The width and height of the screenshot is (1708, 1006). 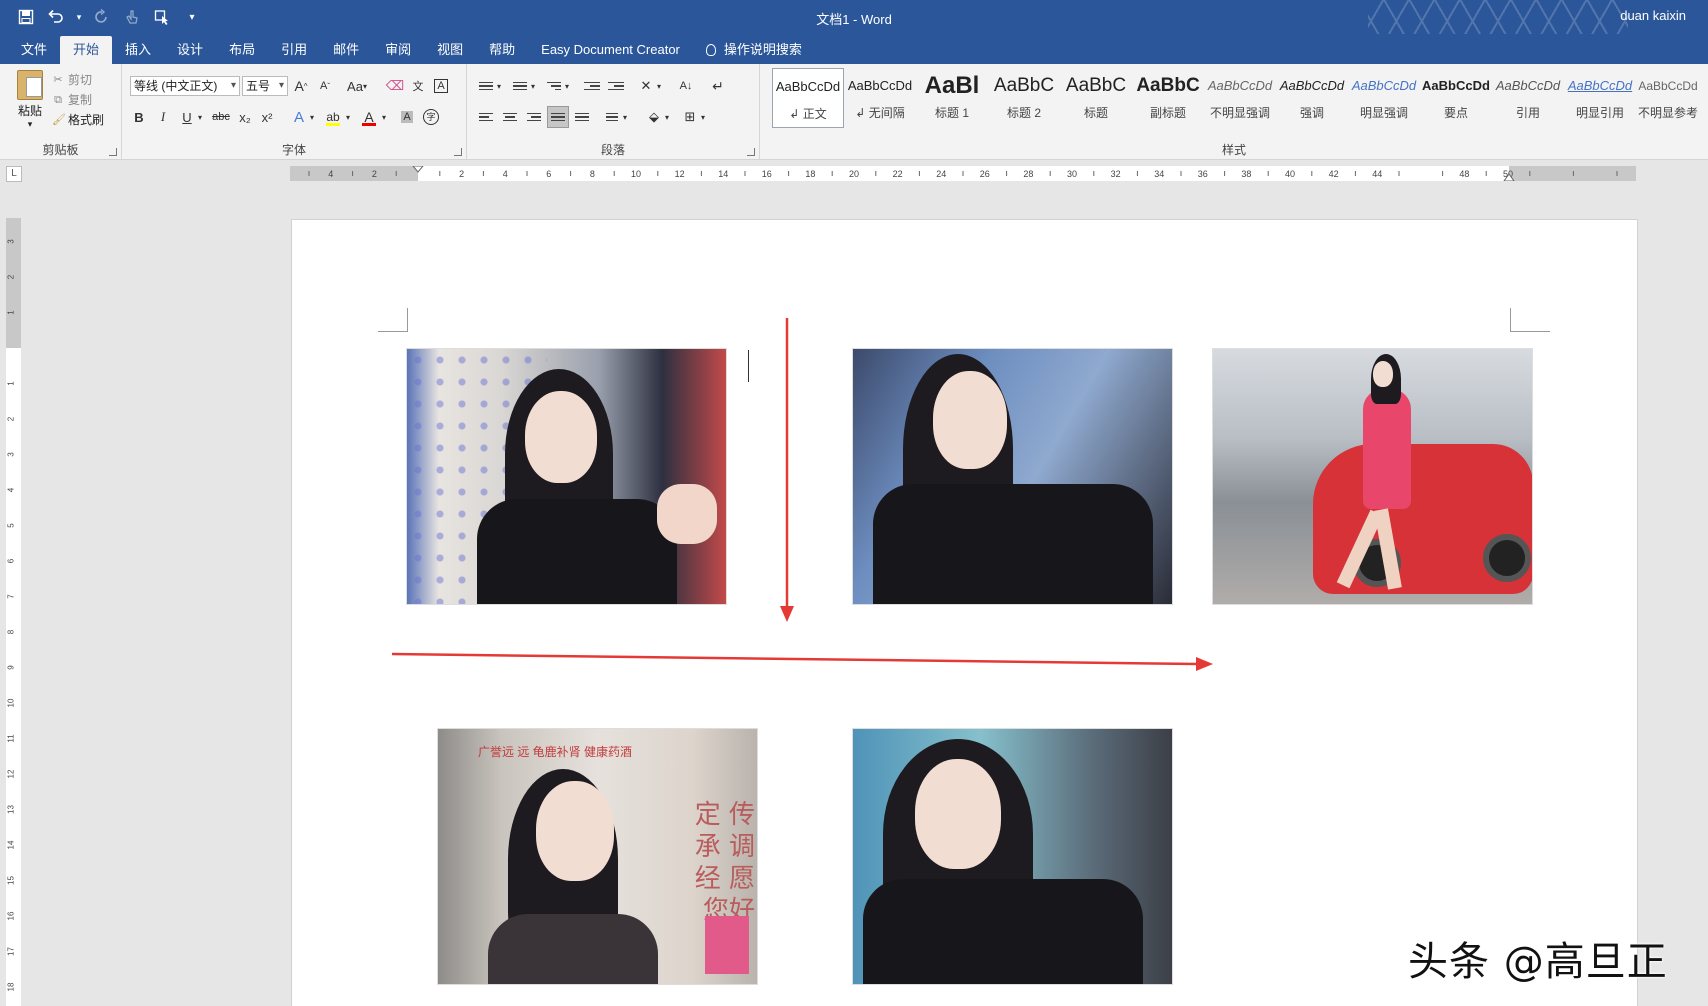 What do you see at coordinates (357, 86) in the screenshot?
I see `change-case-button: Aa ▾` at bounding box center [357, 86].